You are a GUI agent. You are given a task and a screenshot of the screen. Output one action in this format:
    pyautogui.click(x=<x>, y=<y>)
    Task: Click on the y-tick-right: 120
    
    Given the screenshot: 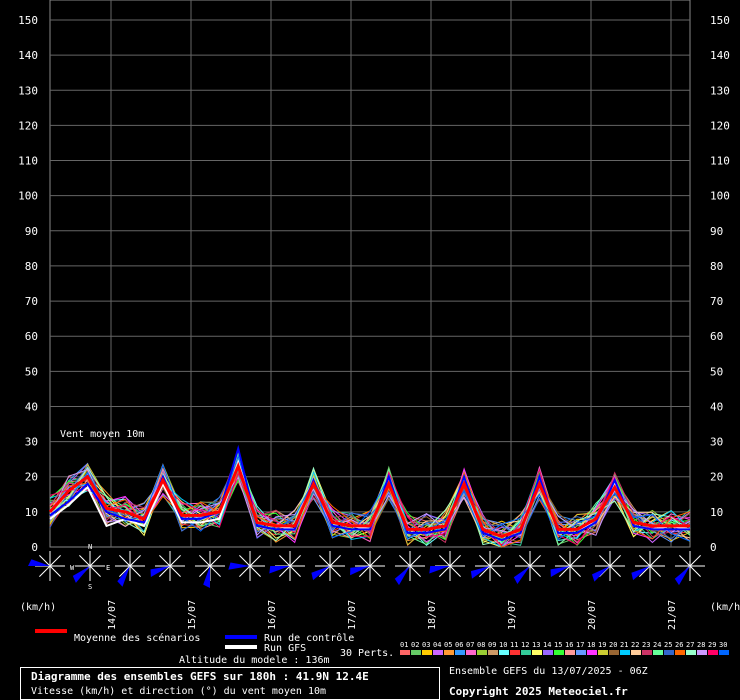 What is the action you would take?
    pyautogui.click(x=720, y=125)
    